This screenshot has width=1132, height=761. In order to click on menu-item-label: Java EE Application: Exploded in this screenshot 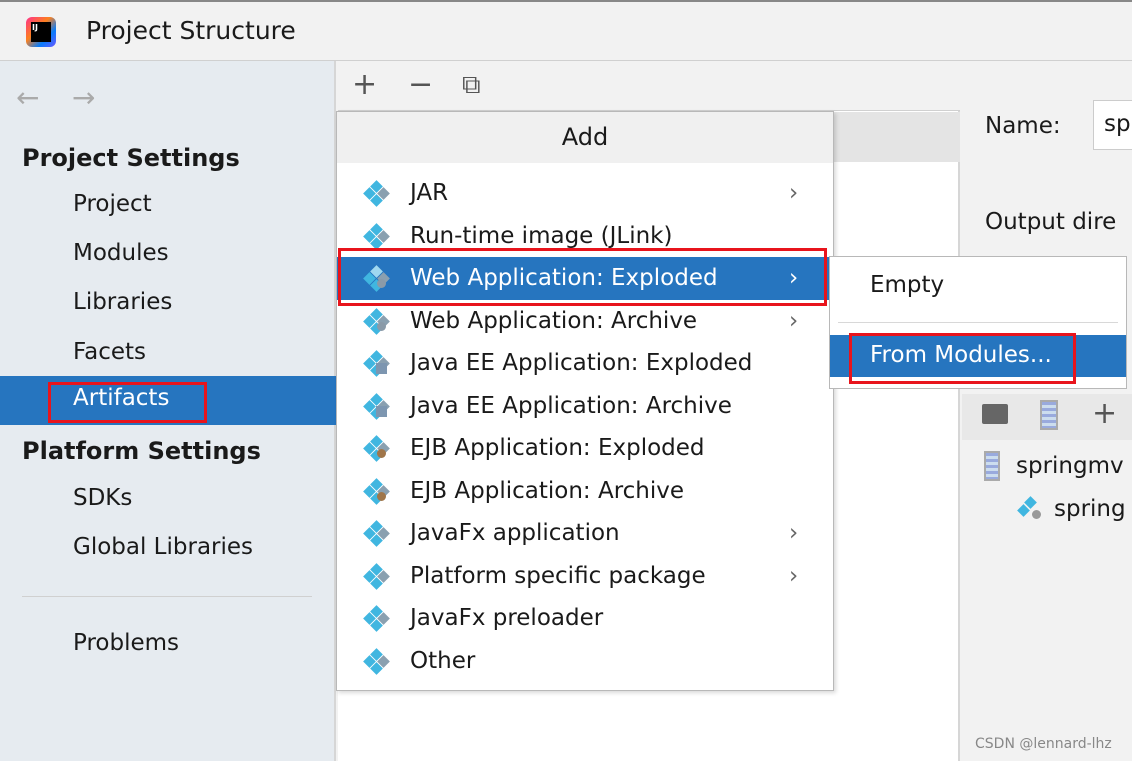, I will do `click(581, 363)`.